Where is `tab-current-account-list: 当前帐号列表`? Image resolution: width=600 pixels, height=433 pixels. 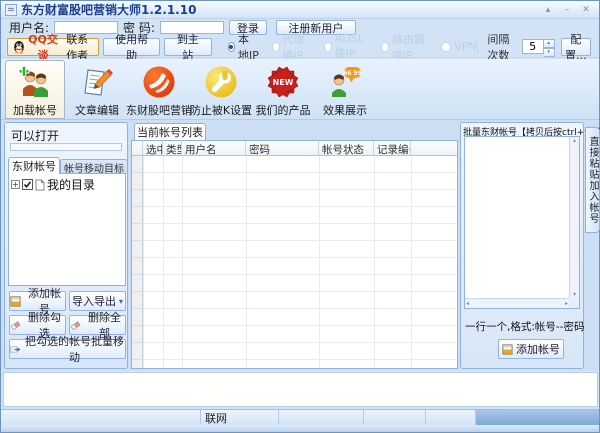 tab-current-account-list: 当前帐号列表 is located at coordinates (170, 131).